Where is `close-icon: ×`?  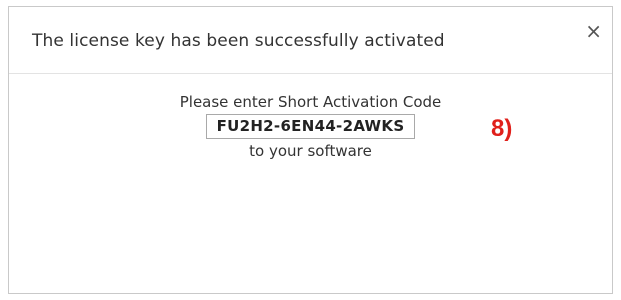
close-icon: × is located at coordinates (593, 31).